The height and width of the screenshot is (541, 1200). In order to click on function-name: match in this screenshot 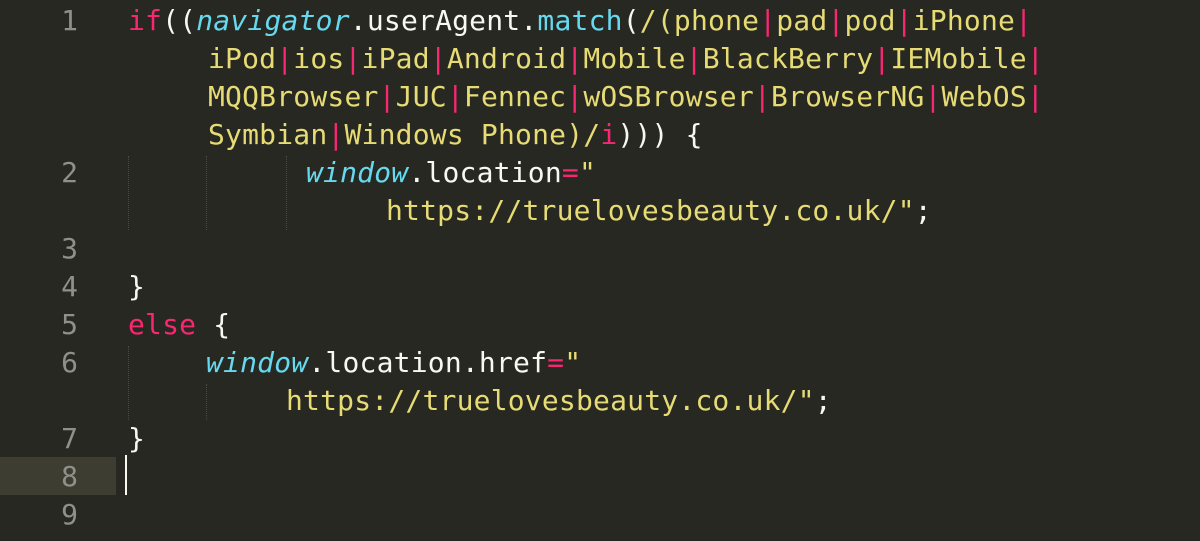, I will do `click(580, 20)`.